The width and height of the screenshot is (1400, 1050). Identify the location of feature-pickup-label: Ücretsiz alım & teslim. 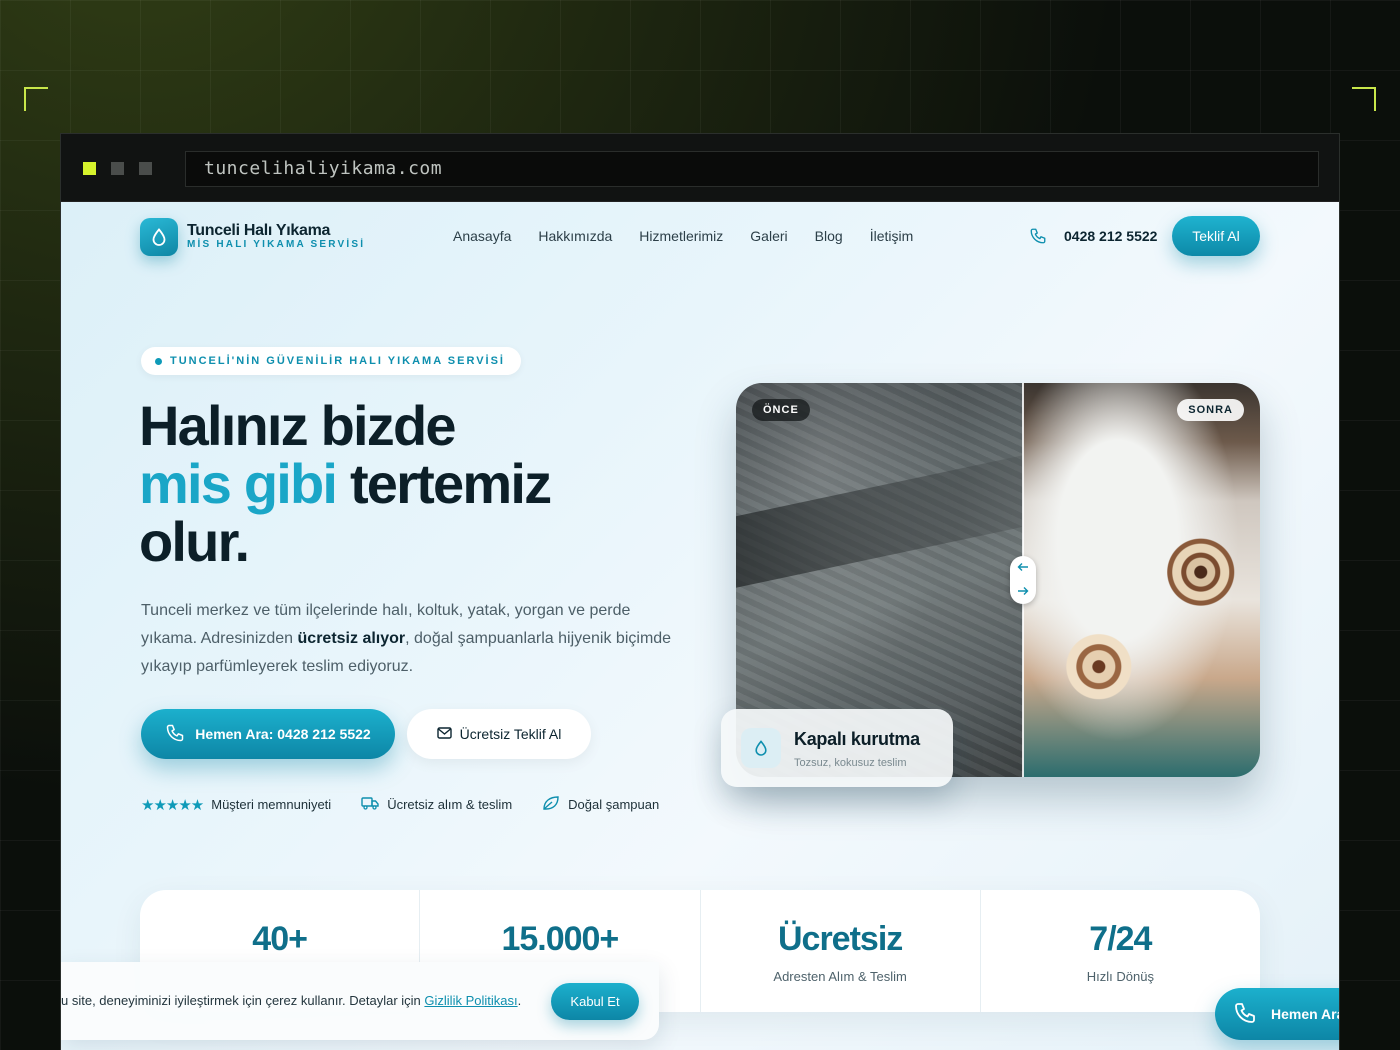
(450, 804).